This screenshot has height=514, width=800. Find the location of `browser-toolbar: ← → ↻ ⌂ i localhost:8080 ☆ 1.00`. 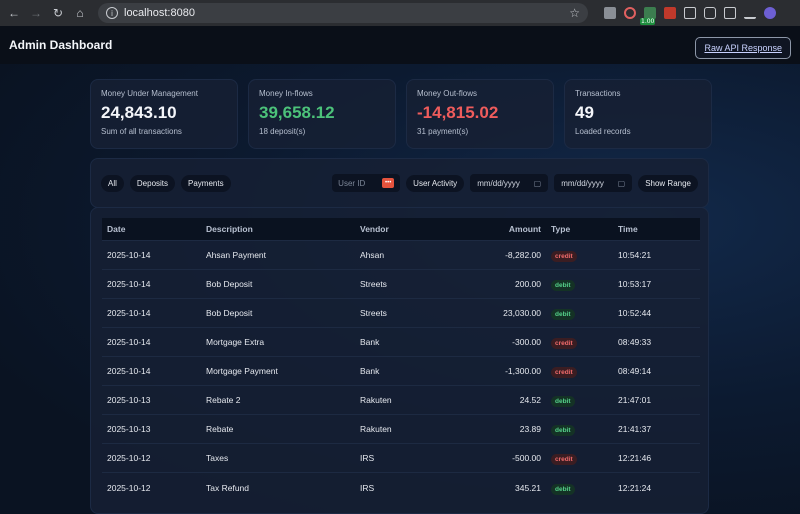

browser-toolbar: ← → ↻ ⌂ i localhost:8080 ☆ 1.00 is located at coordinates (400, 13).